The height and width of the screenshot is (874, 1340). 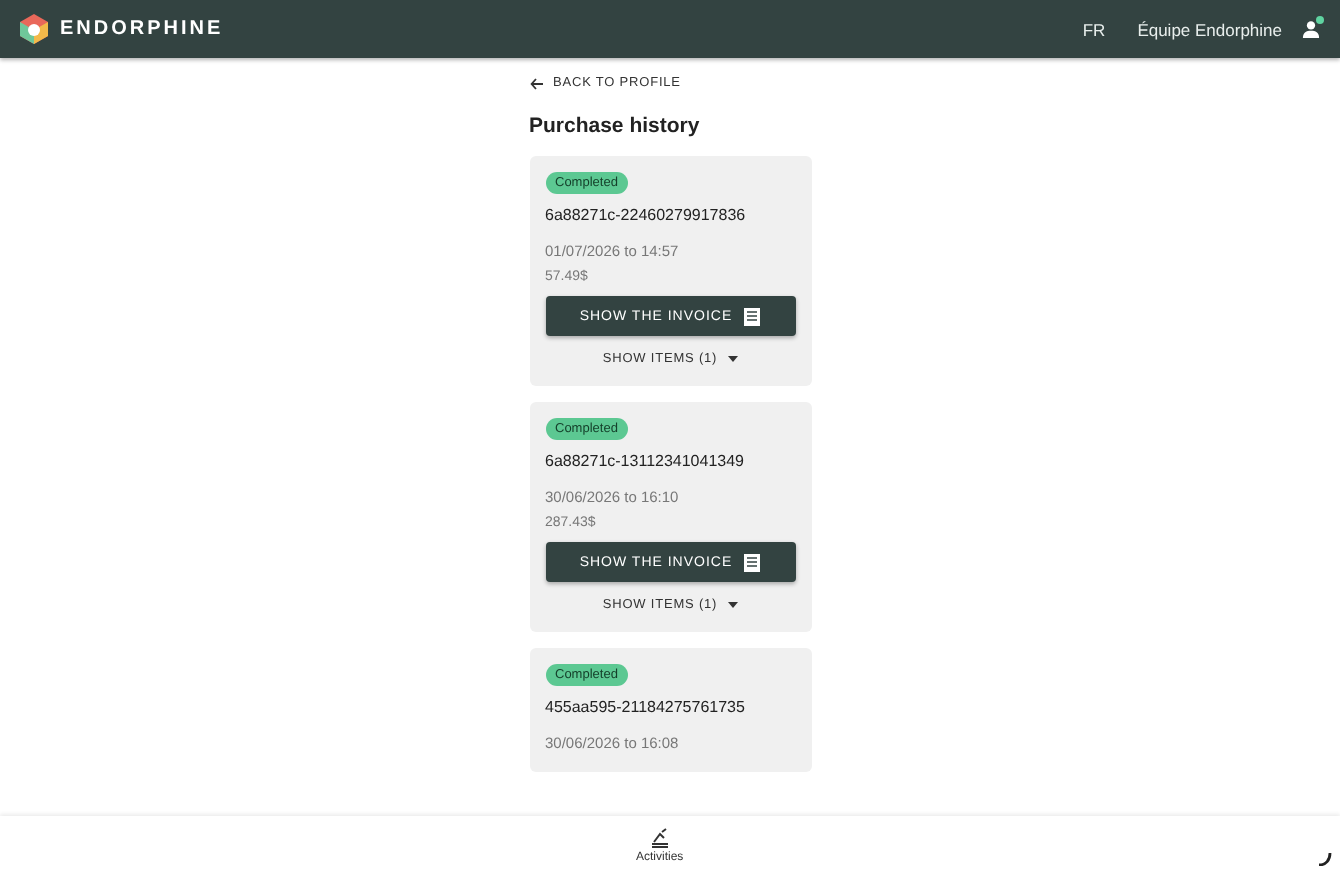 What do you see at coordinates (645, 215) in the screenshot?
I see `order-id: 6a88271c-22460279917836` at bounding box center [645, 215].